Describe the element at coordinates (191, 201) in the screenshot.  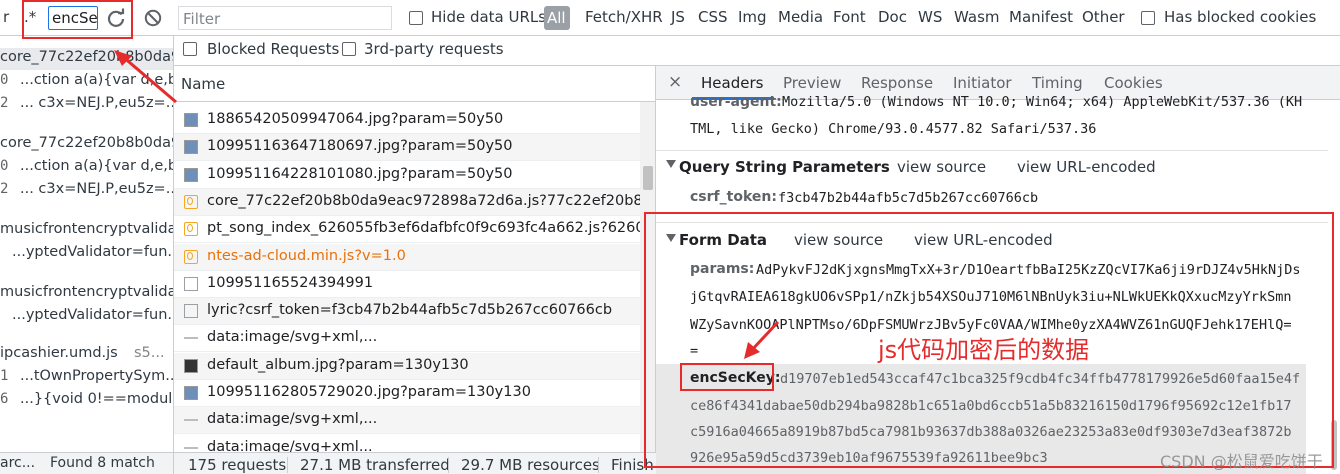
I see `js-file-icon` at that location.